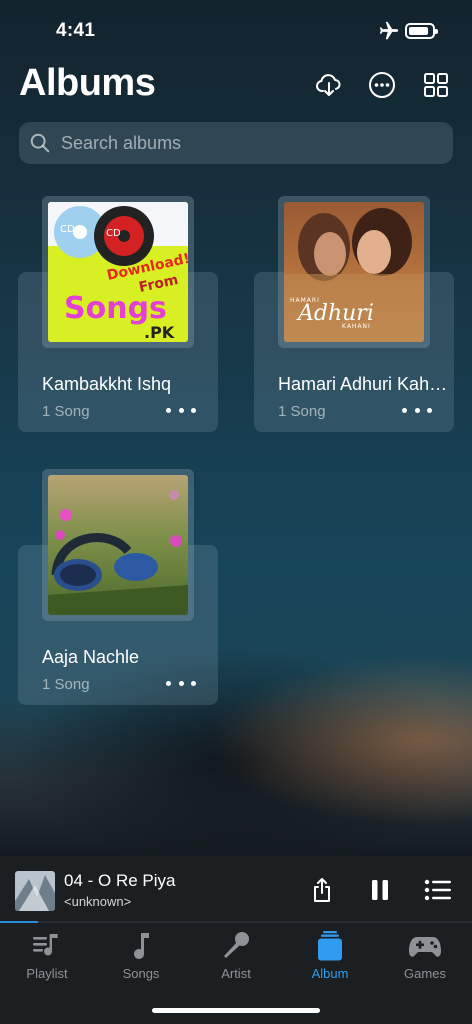 This screenshot has height=1024, width=472. What do you see at coordinates (87, 83) in the screenshot?
I see `page-title: Albums` at bounding box center [87, 83].